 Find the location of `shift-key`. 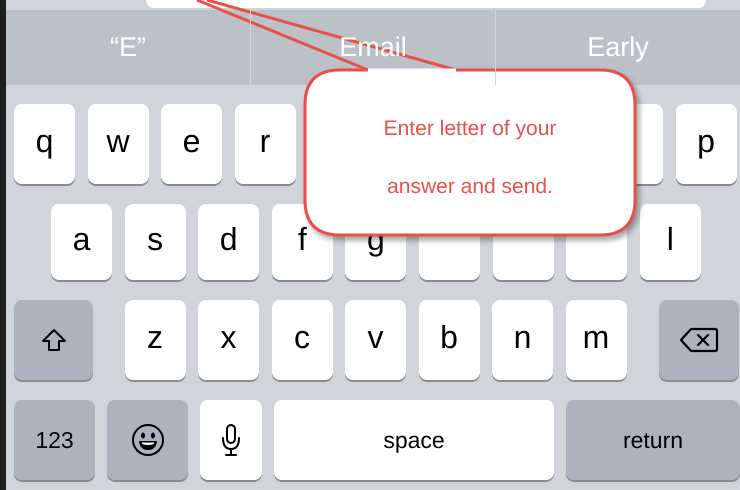

shift-key is located at coordinates (53, 340).